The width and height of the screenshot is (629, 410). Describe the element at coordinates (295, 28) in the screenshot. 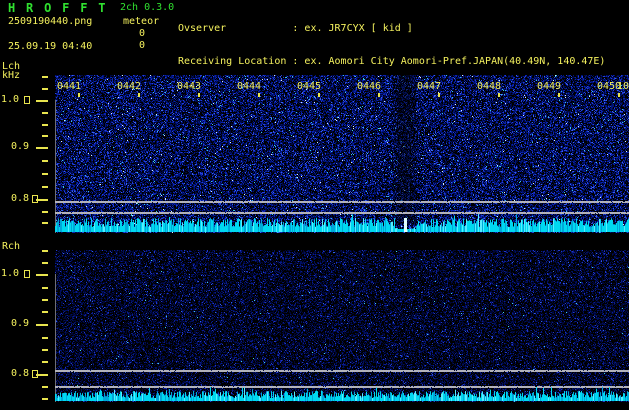

I see `observer-line: Ovserver : ex. JR7CYX [ kid ]` at that location.